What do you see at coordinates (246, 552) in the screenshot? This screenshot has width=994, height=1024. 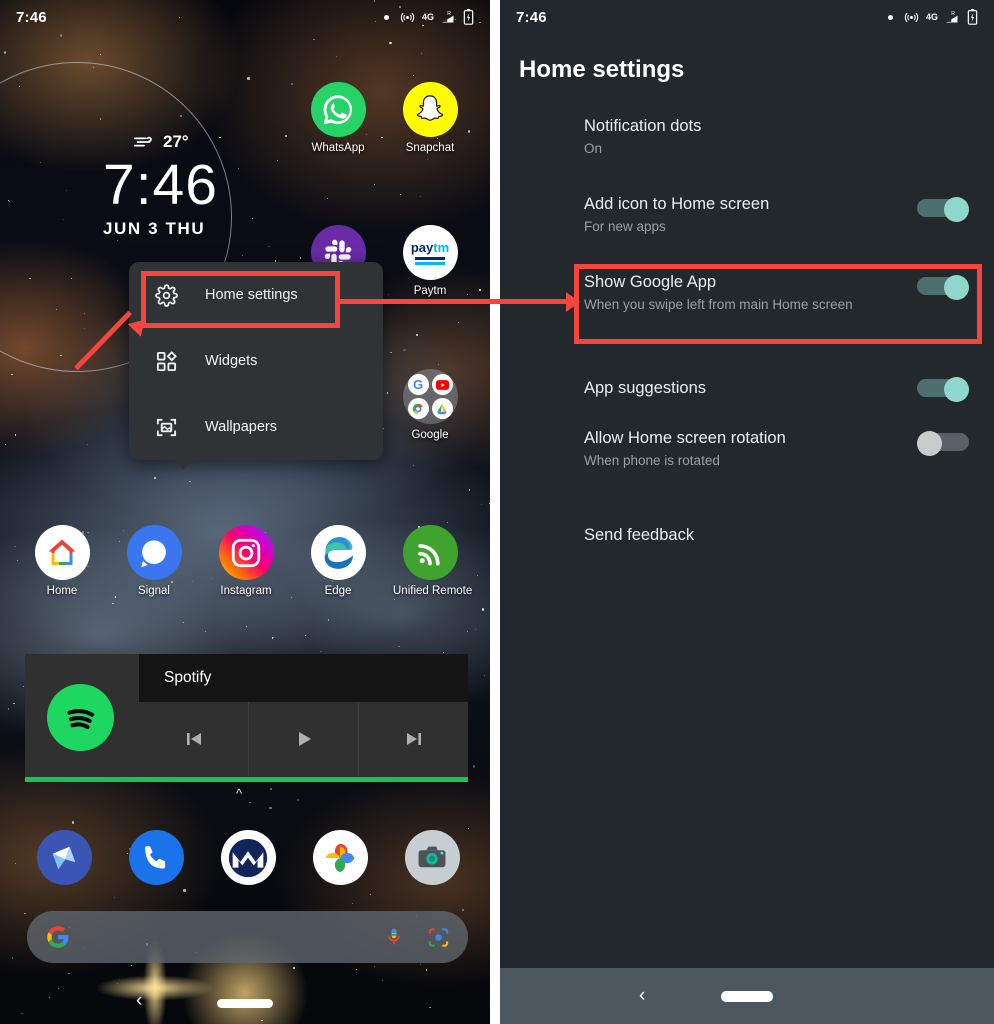 I see `instagram-icon` at bounding box center [246, 552].